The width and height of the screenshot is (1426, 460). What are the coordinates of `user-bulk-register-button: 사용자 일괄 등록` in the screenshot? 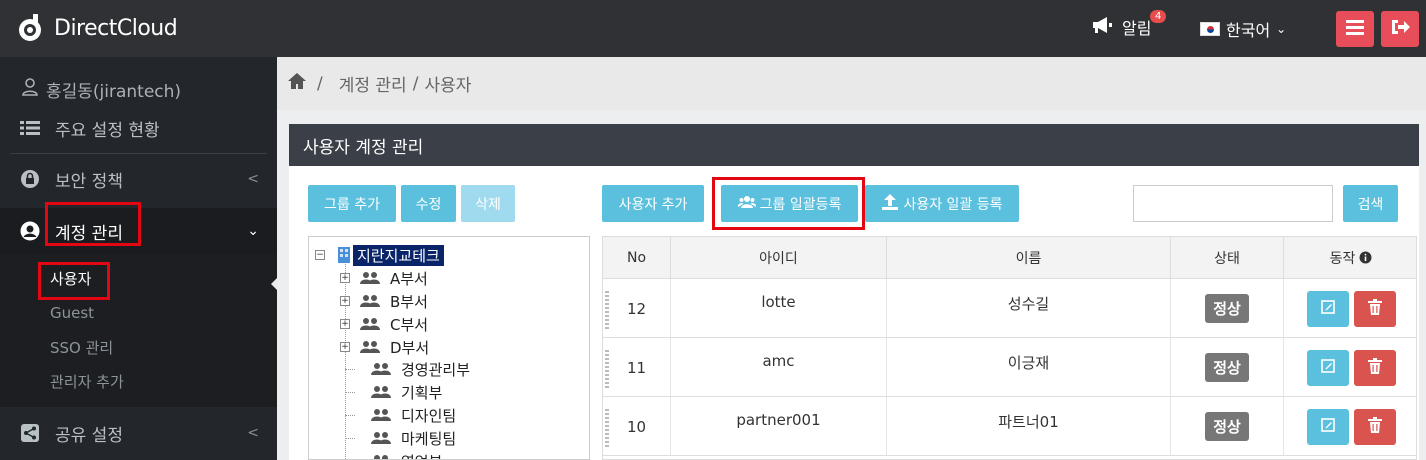 It's located at (942, 203).